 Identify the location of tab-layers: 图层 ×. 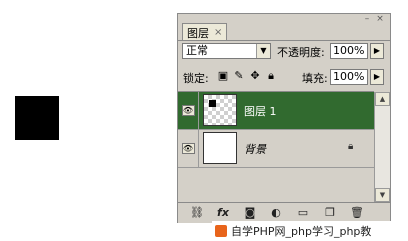
(205, 32).